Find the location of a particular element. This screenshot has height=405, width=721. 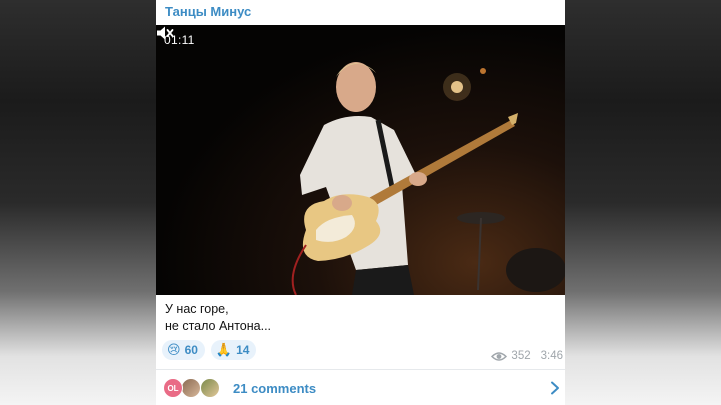

stage-light-glow is located at coordinates (457, 87).